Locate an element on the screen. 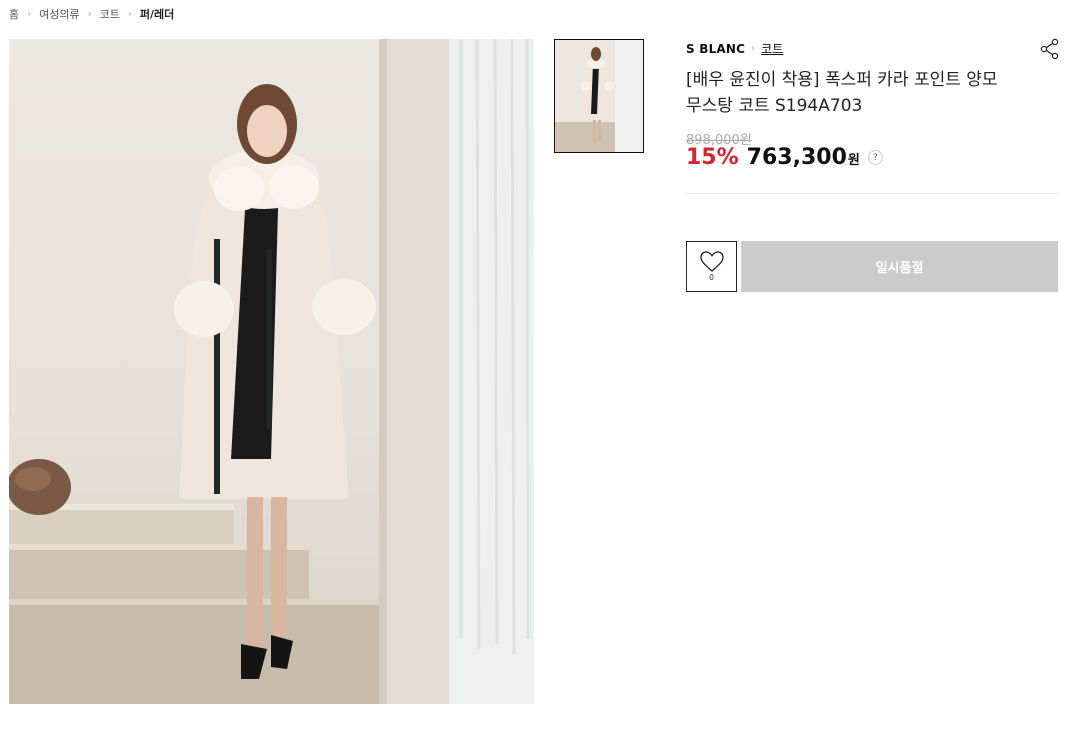  category-link: 코트 is located at coordinates (772, 48).